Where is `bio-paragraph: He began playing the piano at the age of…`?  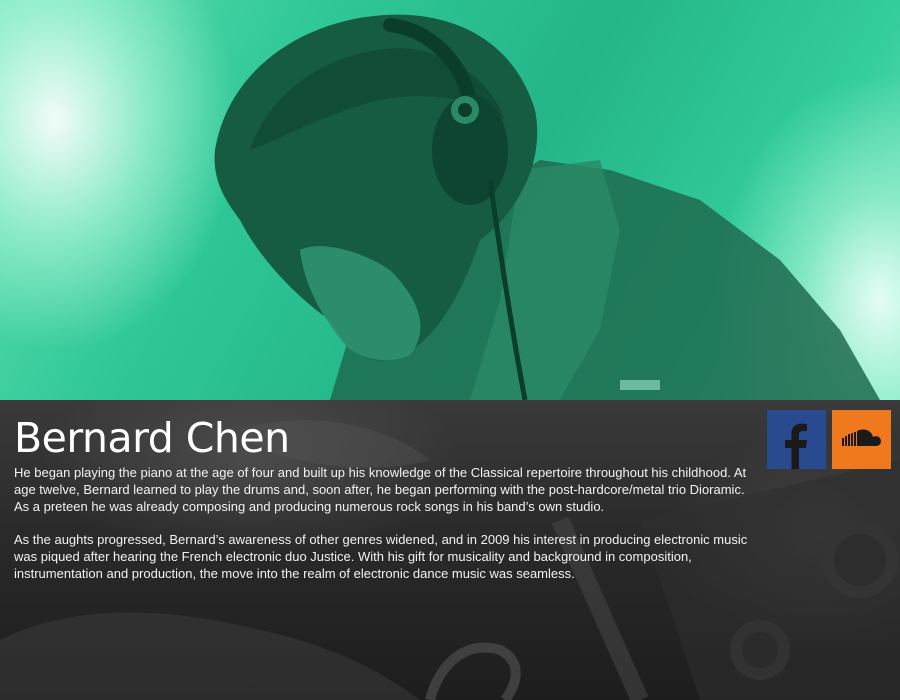 bio-paragraph: He began playing the piano at the age of… is located at coordinates (380, 489).